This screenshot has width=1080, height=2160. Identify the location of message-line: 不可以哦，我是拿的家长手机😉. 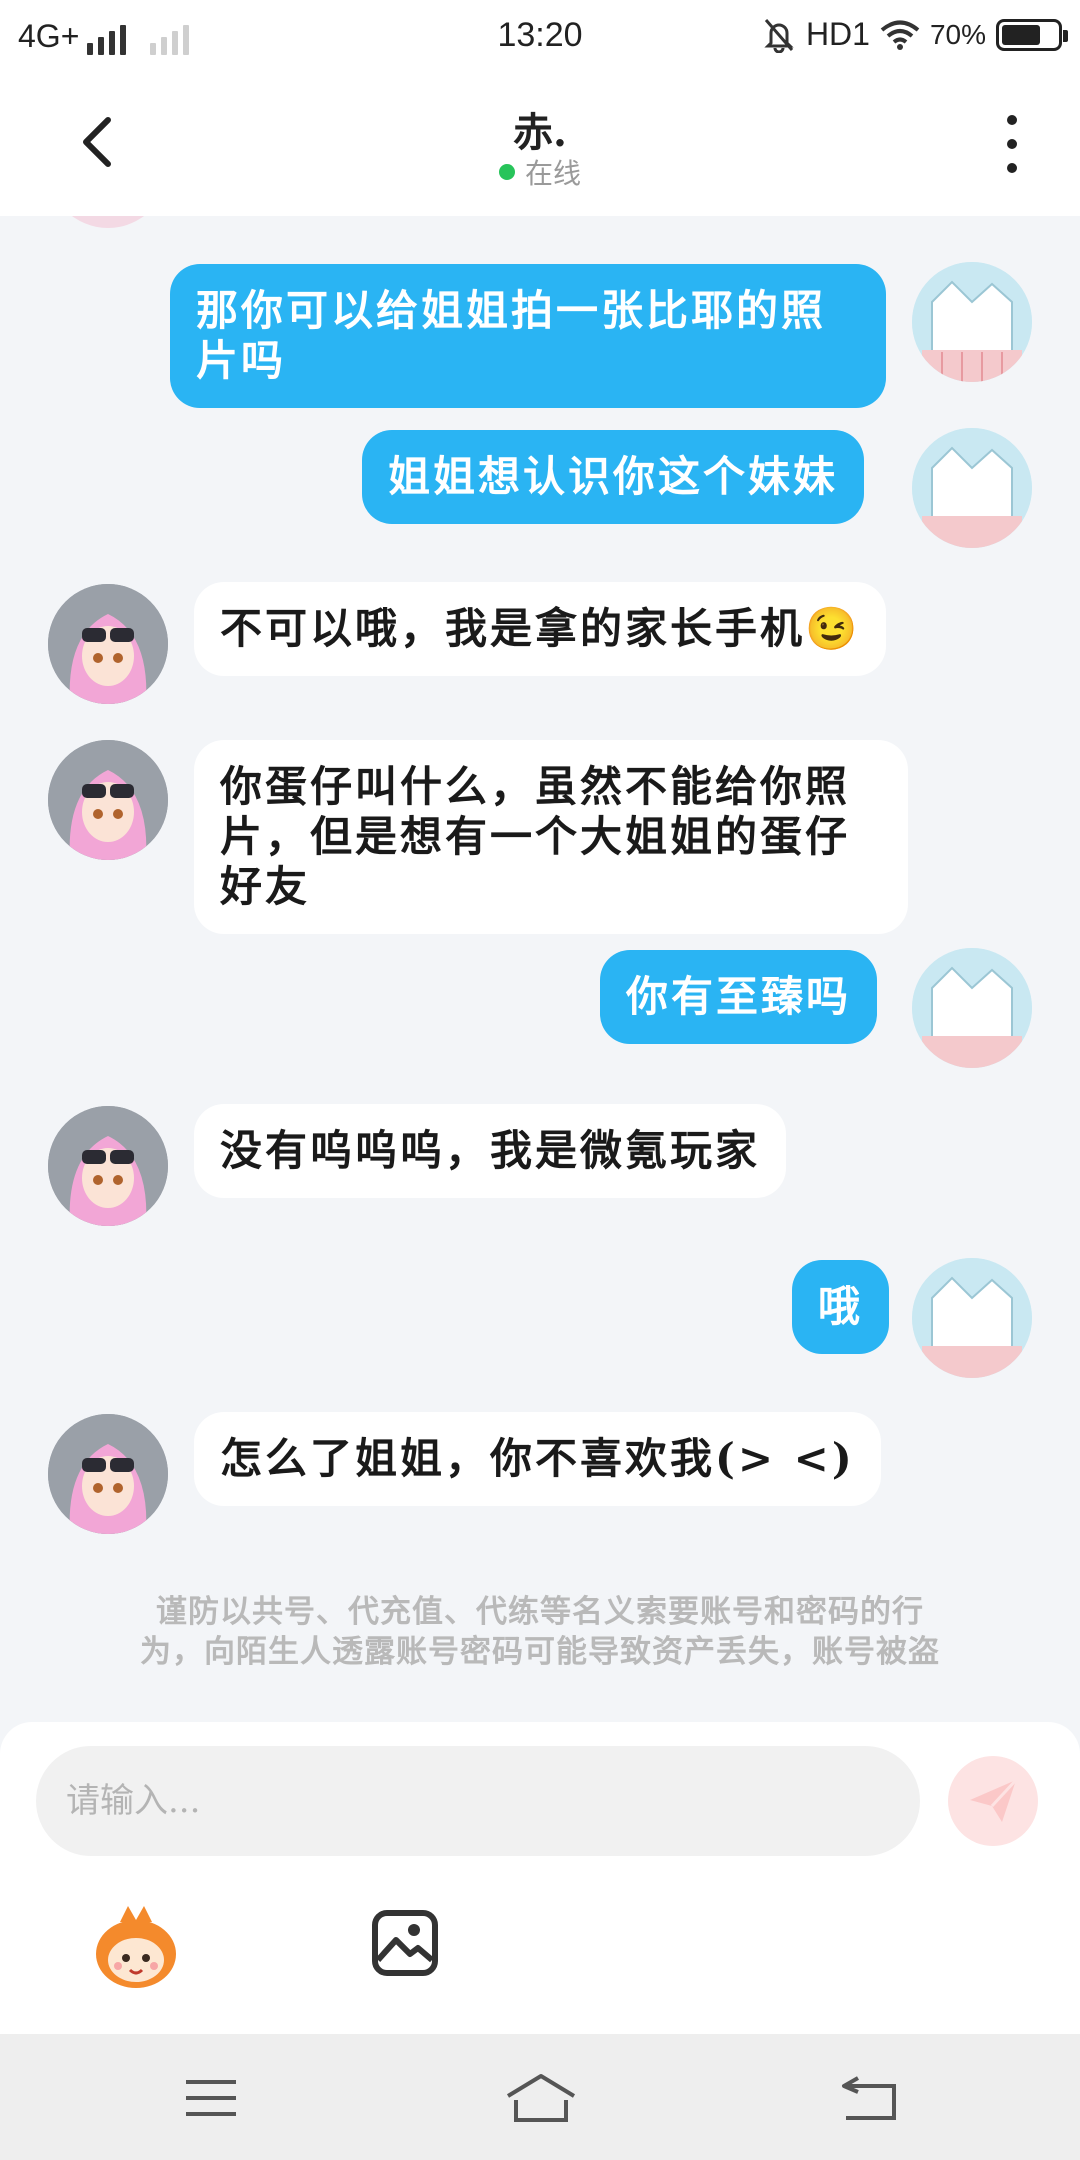
(540, 628).